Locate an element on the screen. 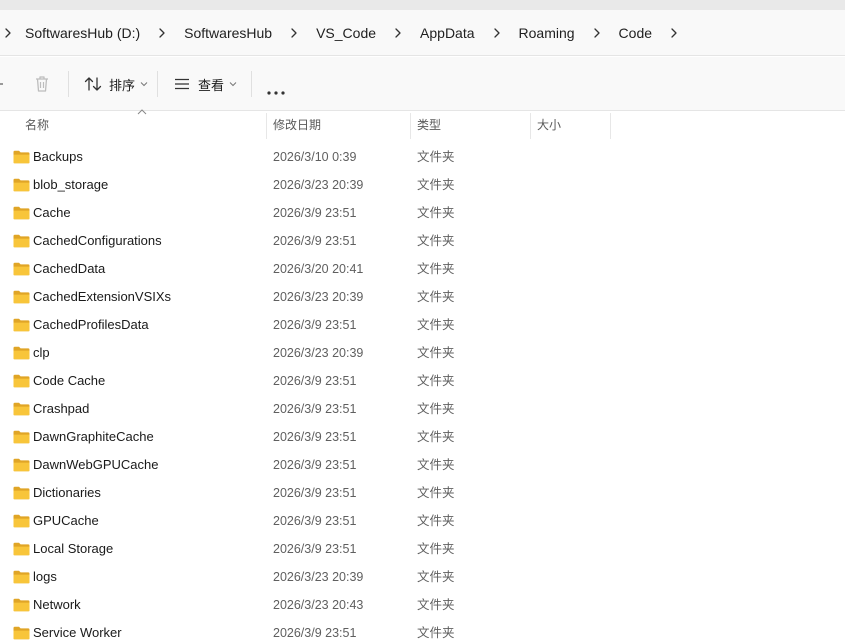  column-header-date: 修改日期 is located at coordinates (297, 125).